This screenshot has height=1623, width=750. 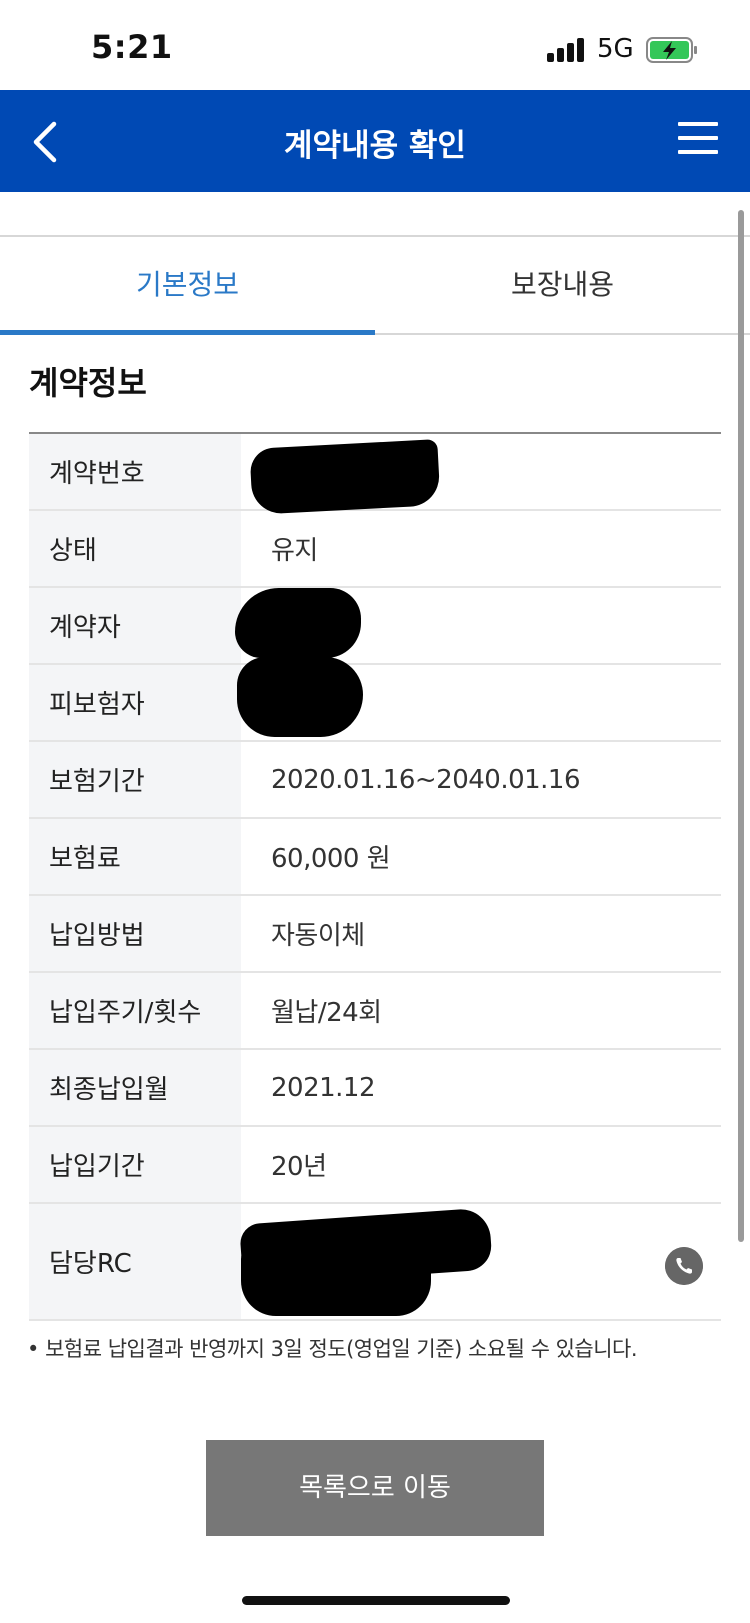 What do you see at coordinates (135, 933) in the screenshot?
I see `row-label: 납입방법` at bounding box center [135, 933].